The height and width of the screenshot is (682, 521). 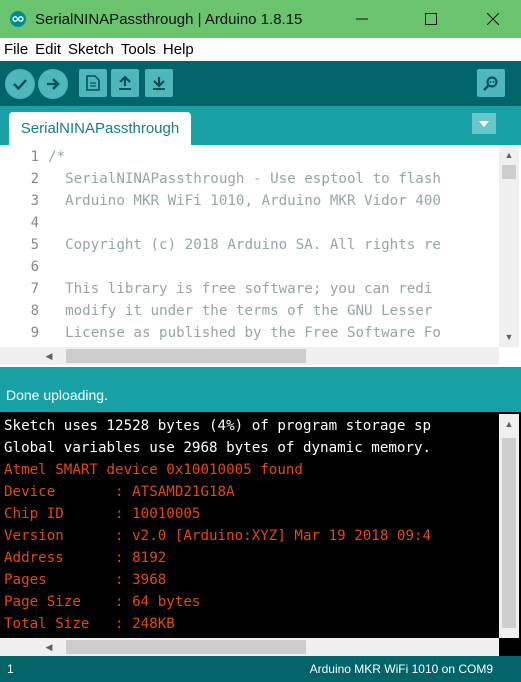 I want to click on line-number: 1, so click(x=34, y=157).